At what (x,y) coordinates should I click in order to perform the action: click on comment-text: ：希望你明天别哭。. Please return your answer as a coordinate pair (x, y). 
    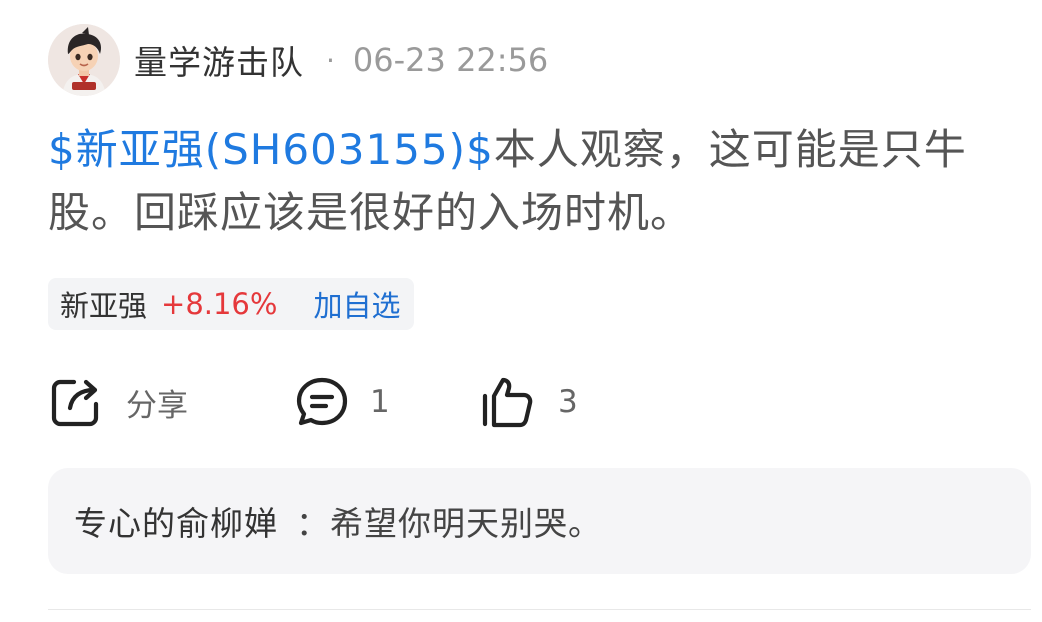
    Looking at the image, I should click on (449, 523).